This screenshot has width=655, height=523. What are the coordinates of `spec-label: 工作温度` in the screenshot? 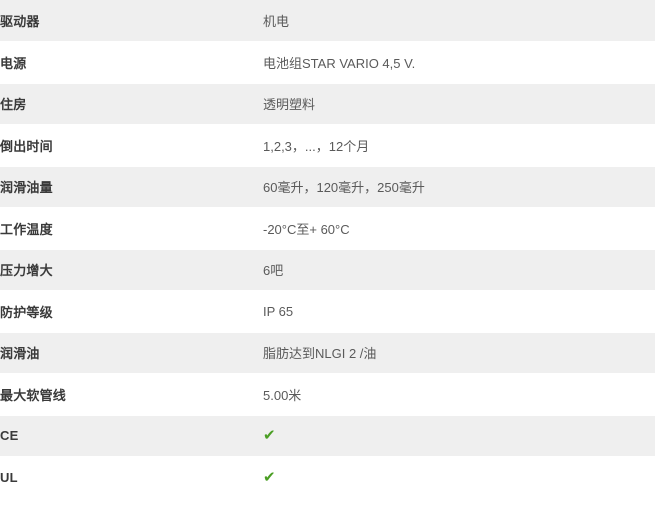 It's located at (131, 228).